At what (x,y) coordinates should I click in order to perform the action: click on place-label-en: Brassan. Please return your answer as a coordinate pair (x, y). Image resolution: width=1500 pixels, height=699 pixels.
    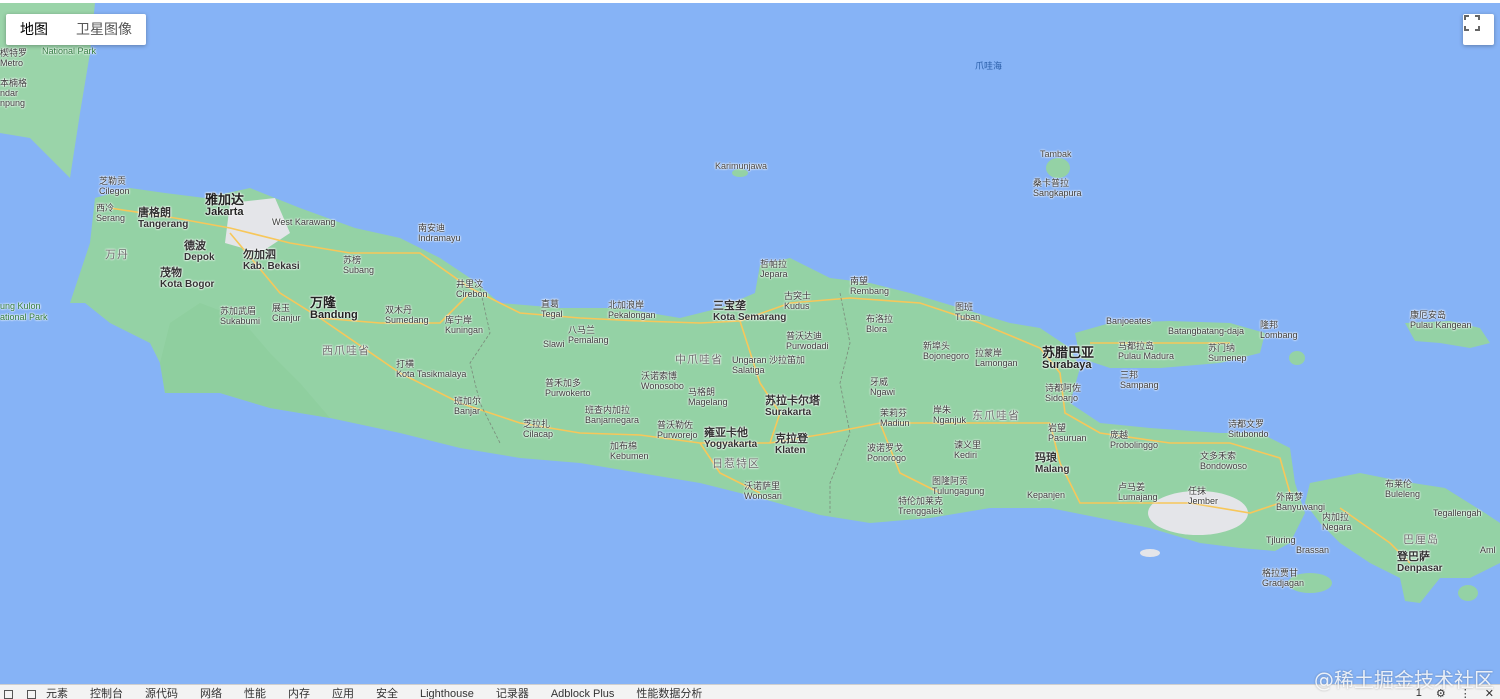
    Looking at the image, I should click on (1313, 550).